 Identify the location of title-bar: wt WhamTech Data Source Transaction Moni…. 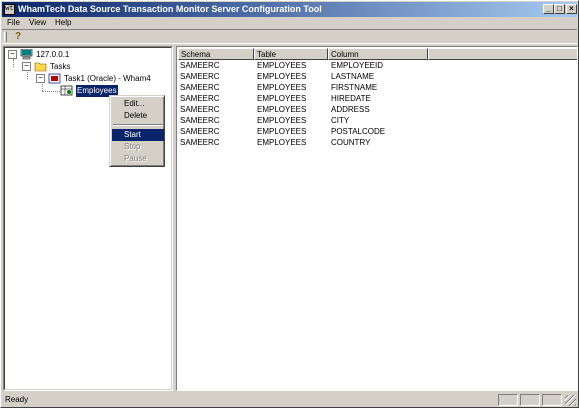
(289, 9).